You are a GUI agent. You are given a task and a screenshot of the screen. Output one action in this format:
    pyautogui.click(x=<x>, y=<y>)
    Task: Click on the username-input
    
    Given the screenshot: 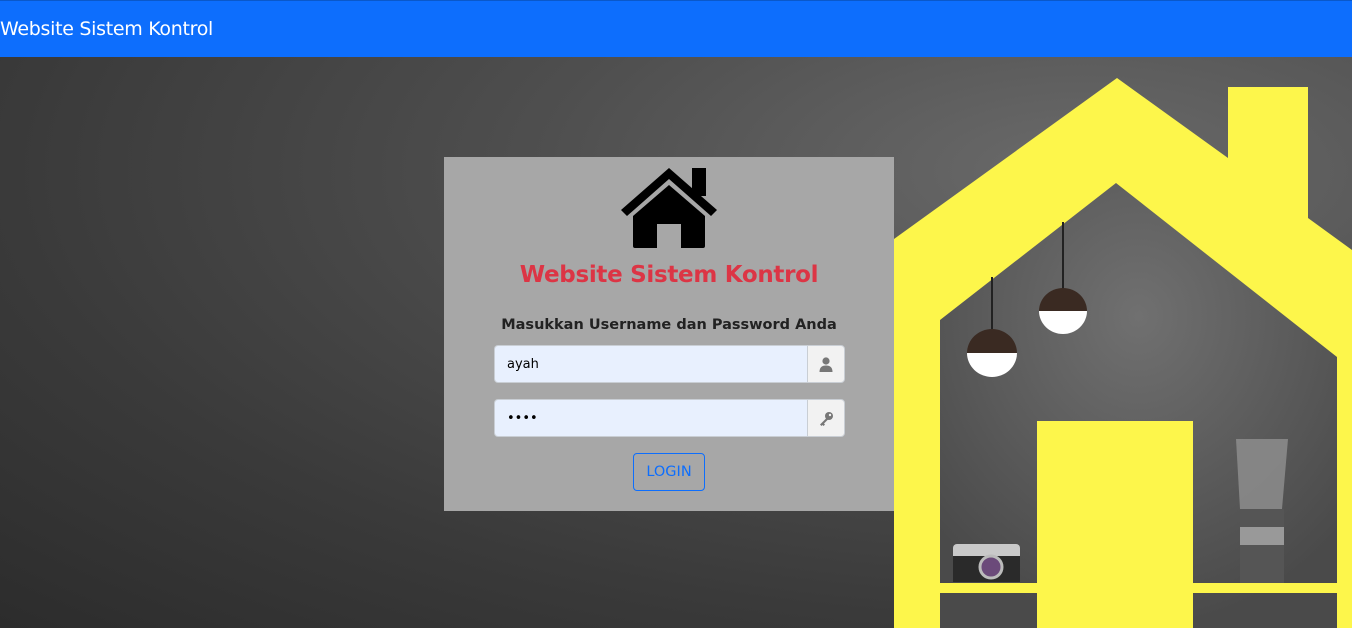 What is the action you would take?
    pyautogui.click(x=650, y=364)
    